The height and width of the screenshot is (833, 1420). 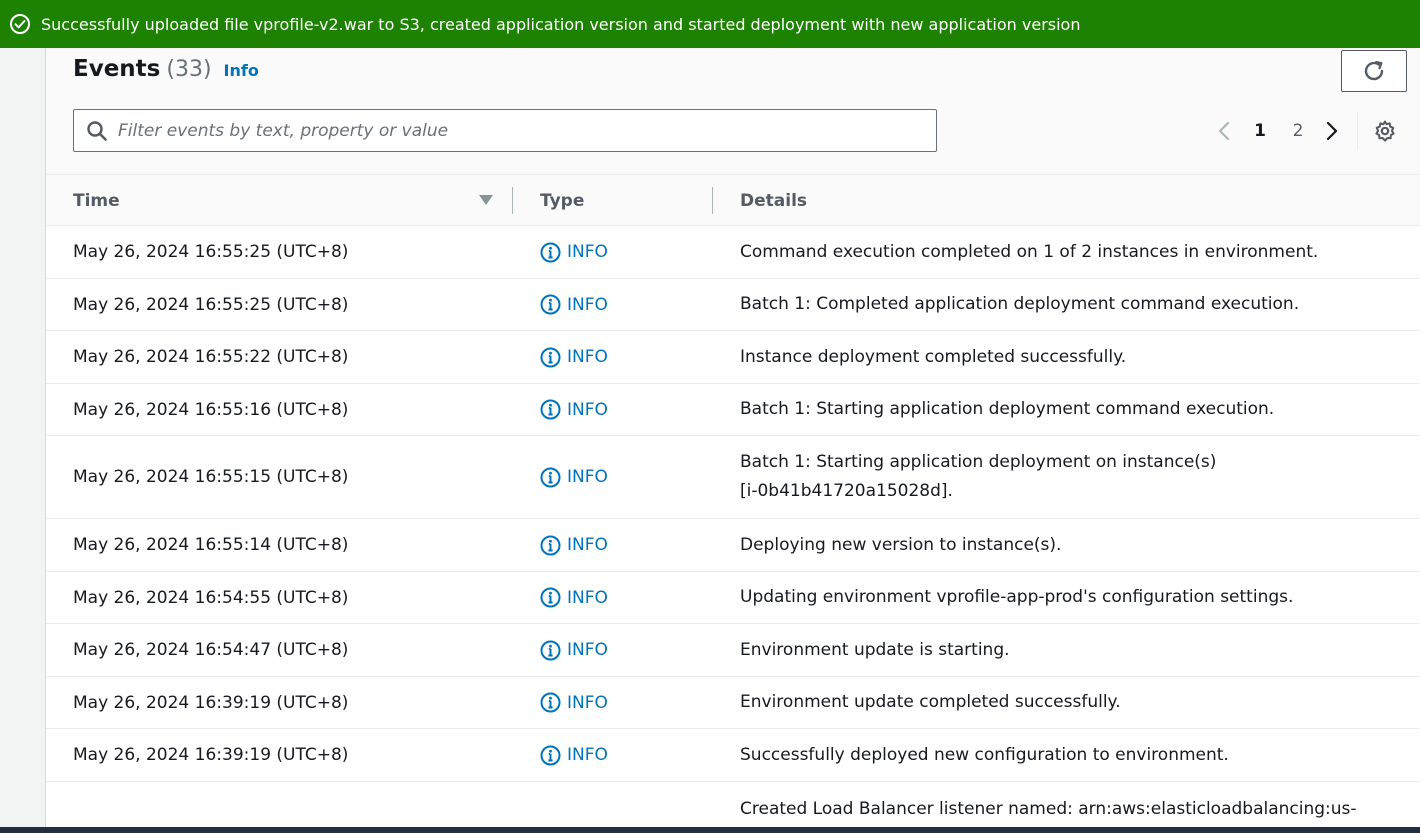 I want to click on page-1-button: 1, so click(x=1260, y=131).